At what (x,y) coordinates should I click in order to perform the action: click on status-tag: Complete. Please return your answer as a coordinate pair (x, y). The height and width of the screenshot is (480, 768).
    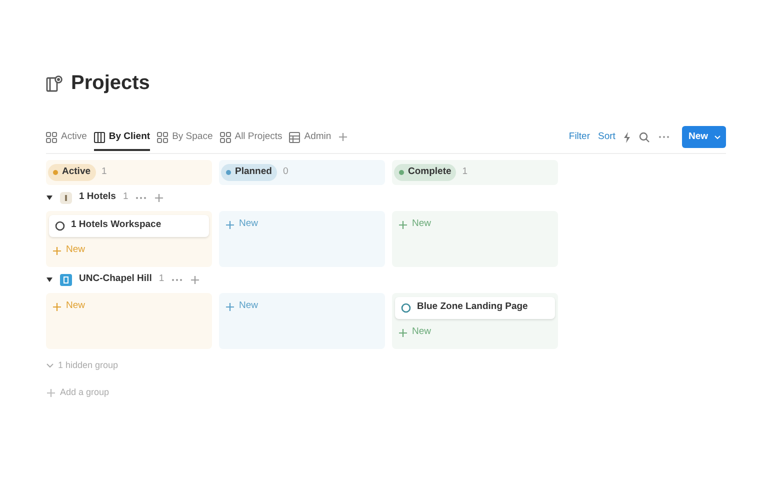
    Looking at the image, I should click on (425, 172).